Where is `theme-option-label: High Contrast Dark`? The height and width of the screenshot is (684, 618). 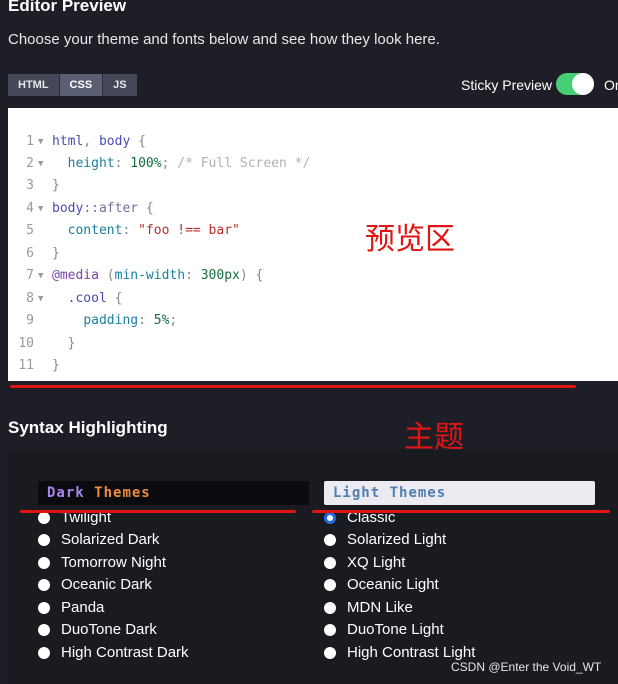 theme-option-label: High Contrast Dark is located at coordinates (125, 652).